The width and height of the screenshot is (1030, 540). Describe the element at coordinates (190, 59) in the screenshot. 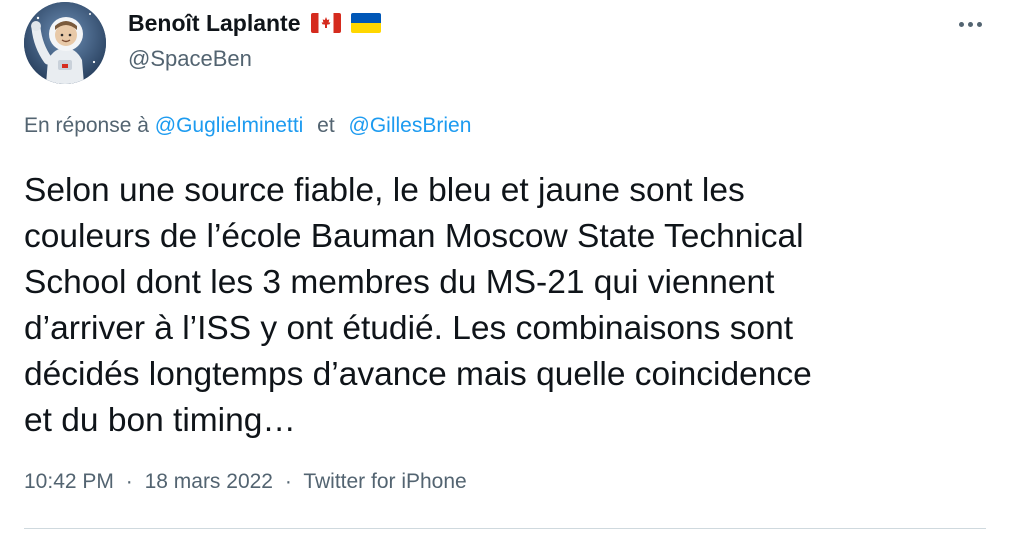

I see `author-handle: @SpaceBen` at that location.